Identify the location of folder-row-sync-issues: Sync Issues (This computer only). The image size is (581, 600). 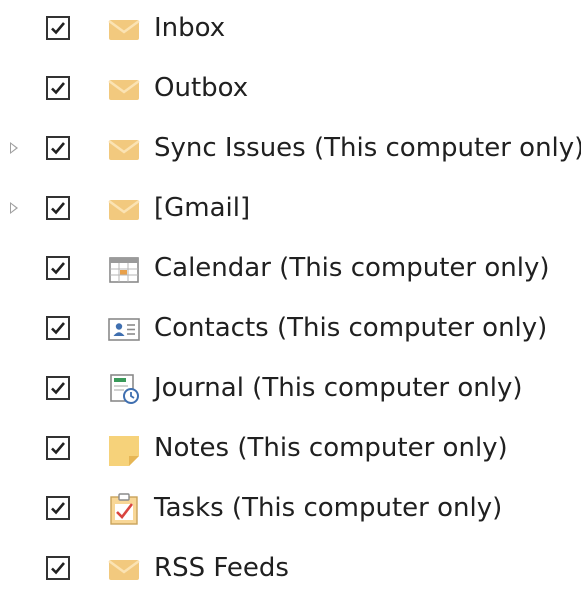
(290, 150).